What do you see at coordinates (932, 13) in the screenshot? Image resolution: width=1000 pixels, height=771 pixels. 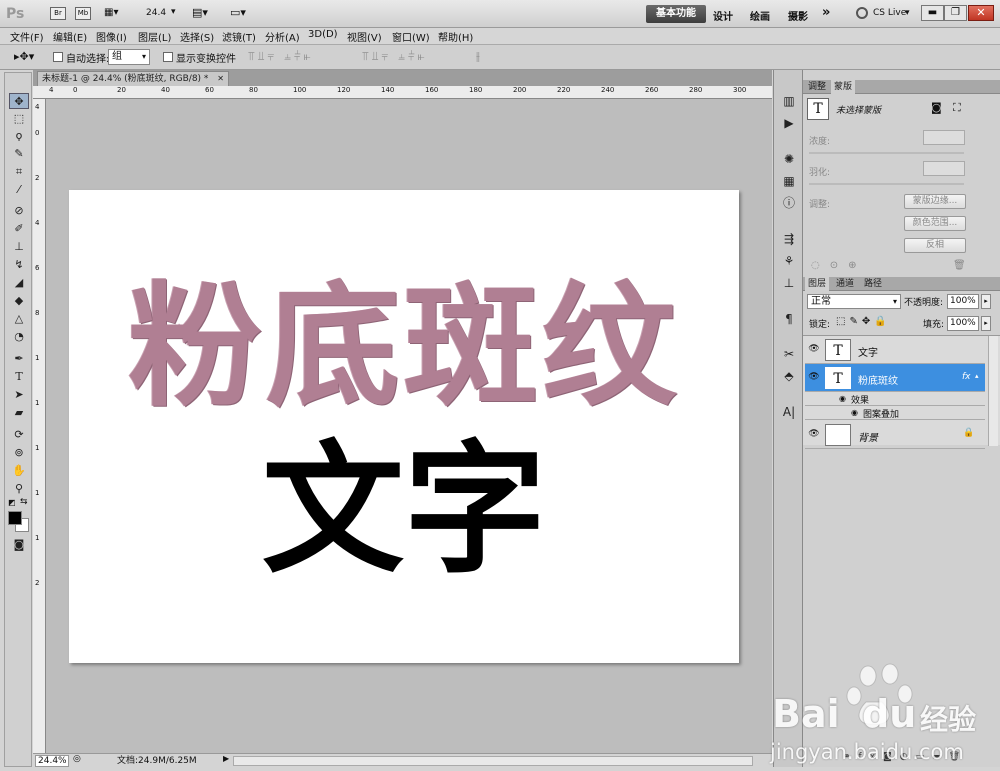 I see `minimize-button: ▬` at bounding box center [932, 13].